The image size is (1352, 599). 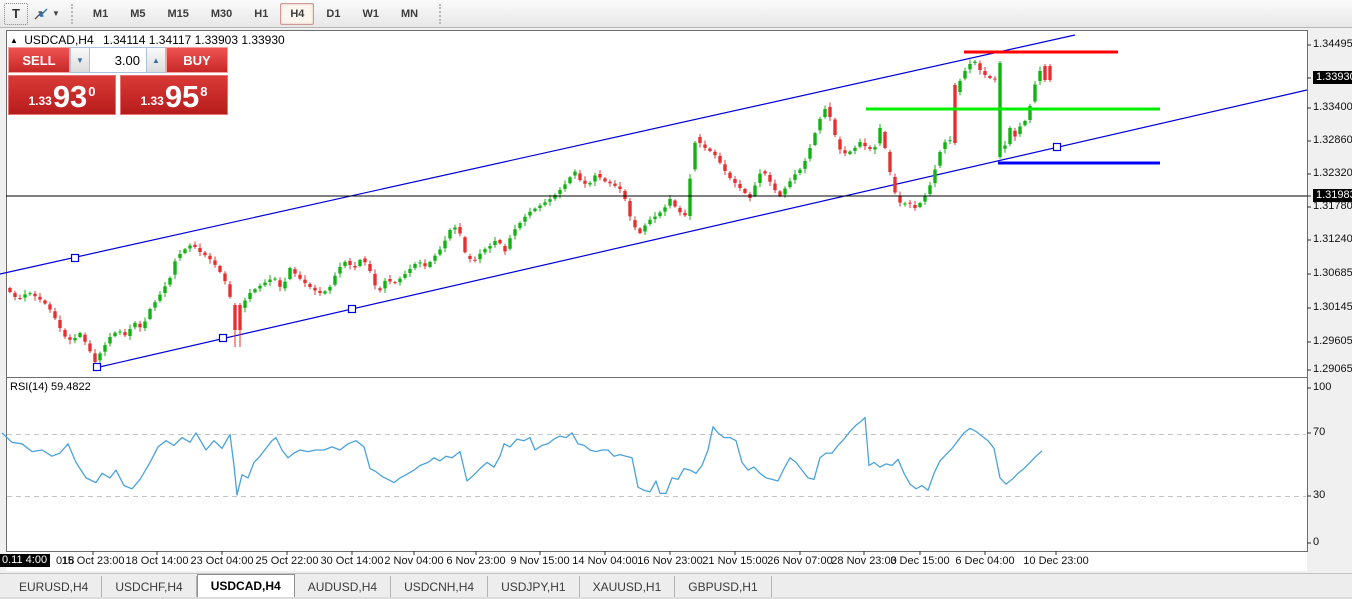 What do you see at coordinates (1316, 542) in the screenshot?
I see `rsi-tick-0: 0` at bounding box center [1316, 542].